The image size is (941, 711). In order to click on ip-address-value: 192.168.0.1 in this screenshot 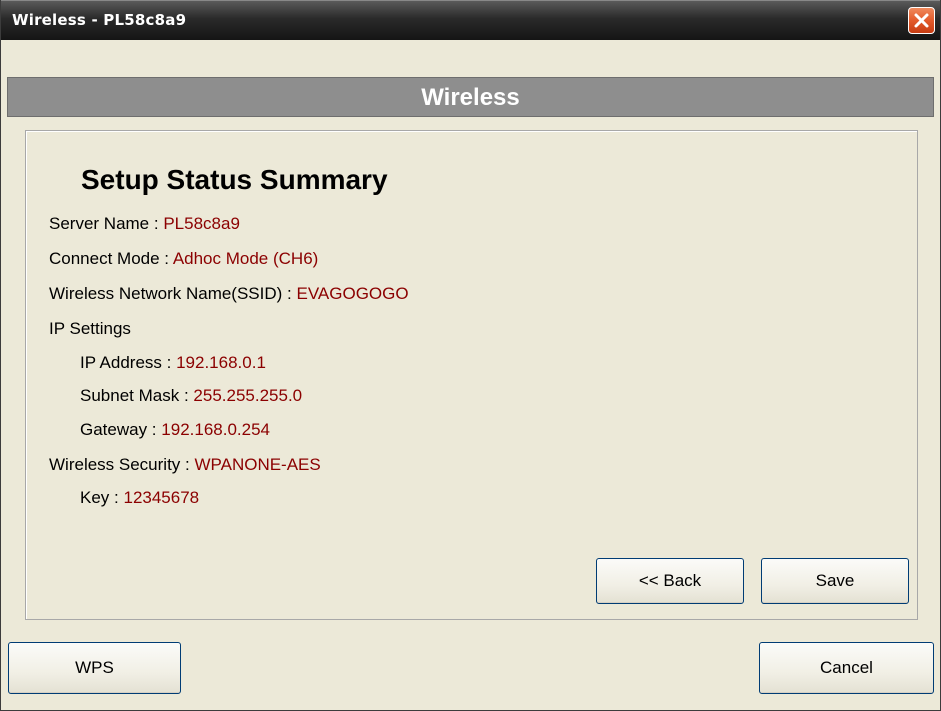, I will do `click(221, 362)`.